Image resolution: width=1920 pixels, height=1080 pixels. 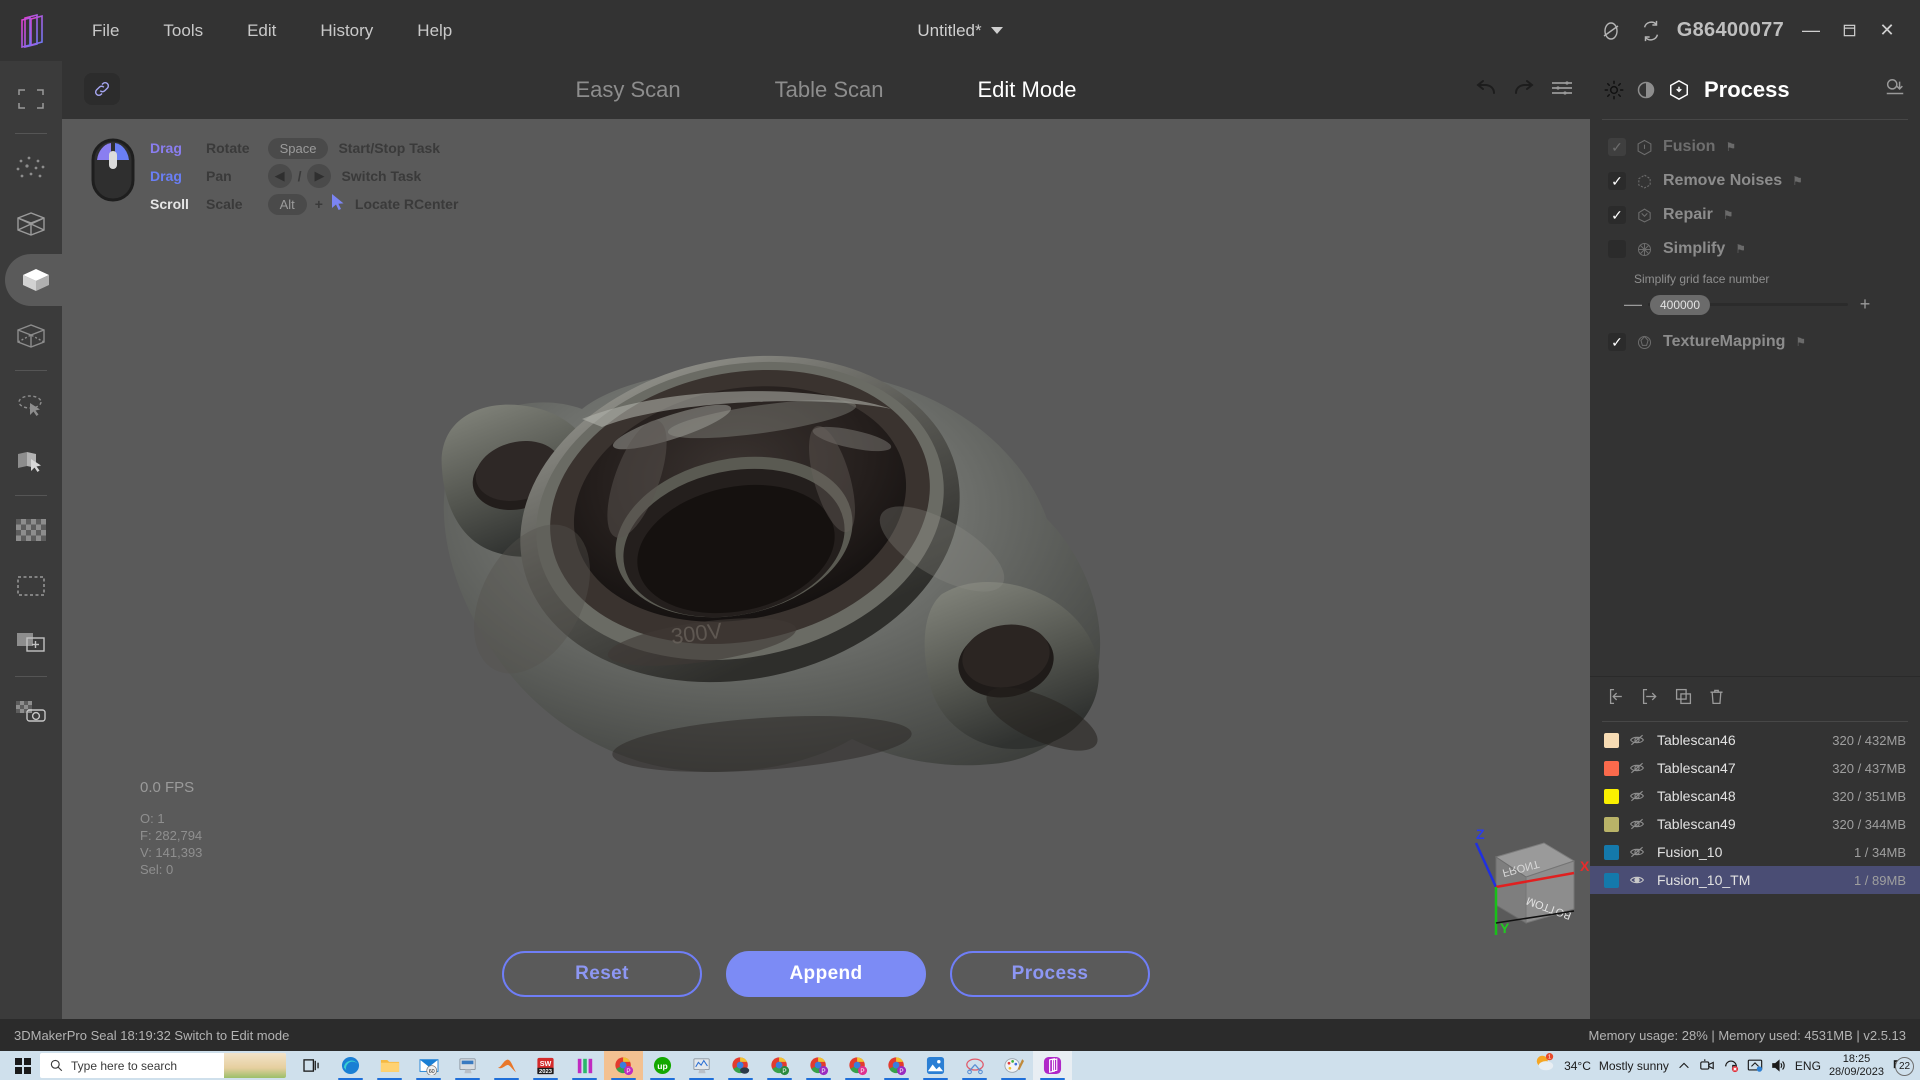 What do you see at coordinates (1617, 147) in the screenshot?
I see `checkbox-fusion: ✓` at bounding box center [1617, 147].